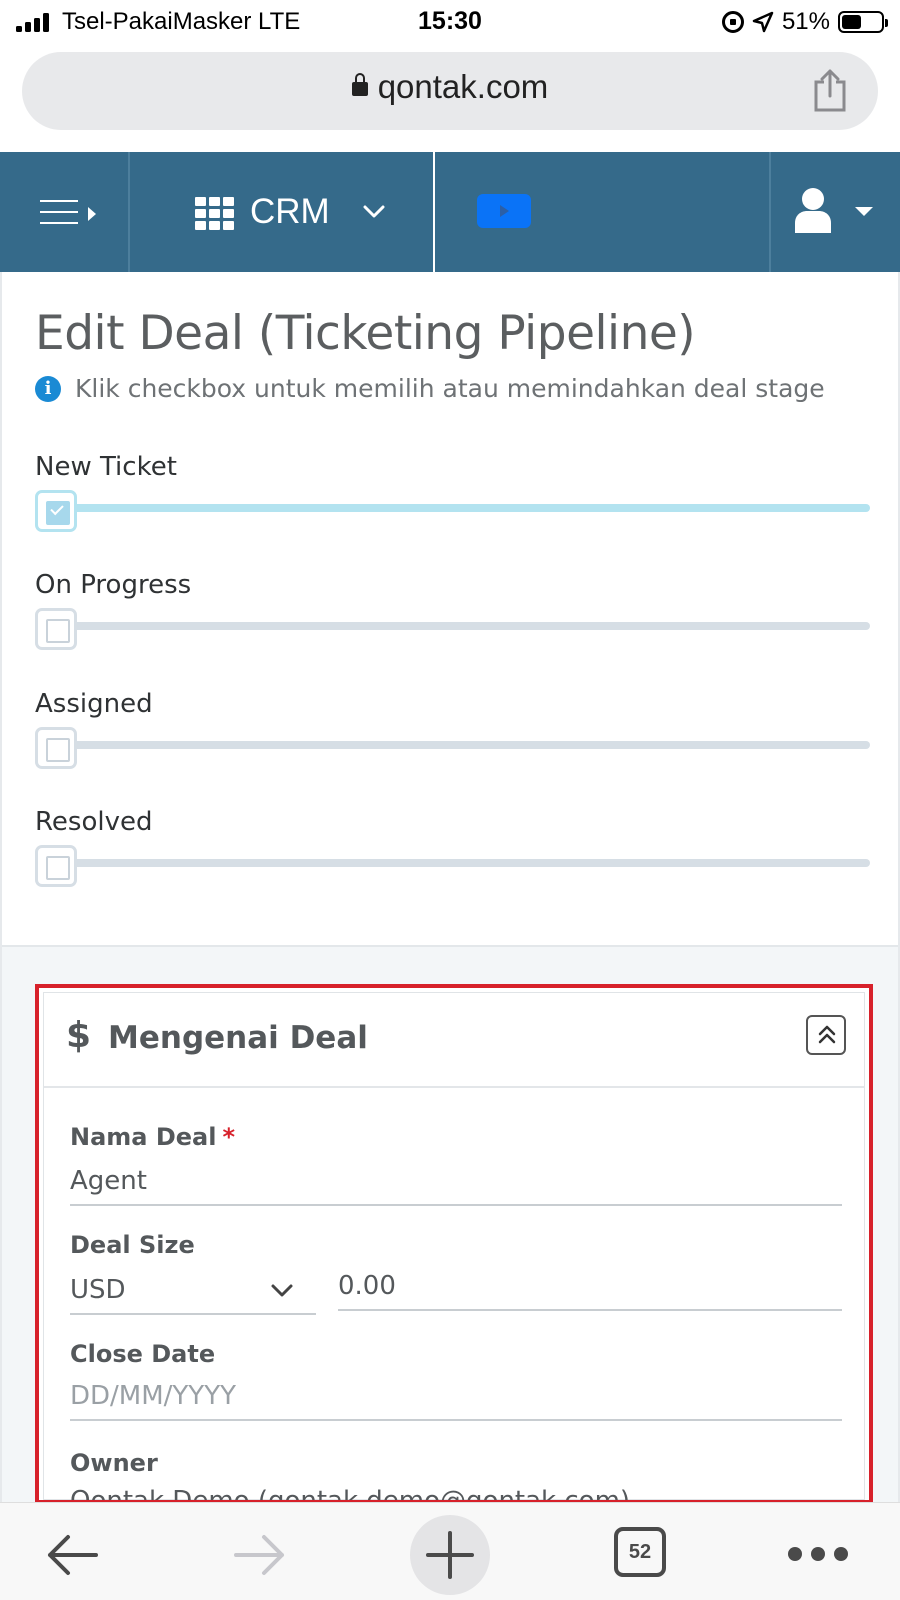 This screenshot has width=900, height=1600. Describe the element at coordinates (48, 388) in the screenshot. I see `info-icon: i` at that location.